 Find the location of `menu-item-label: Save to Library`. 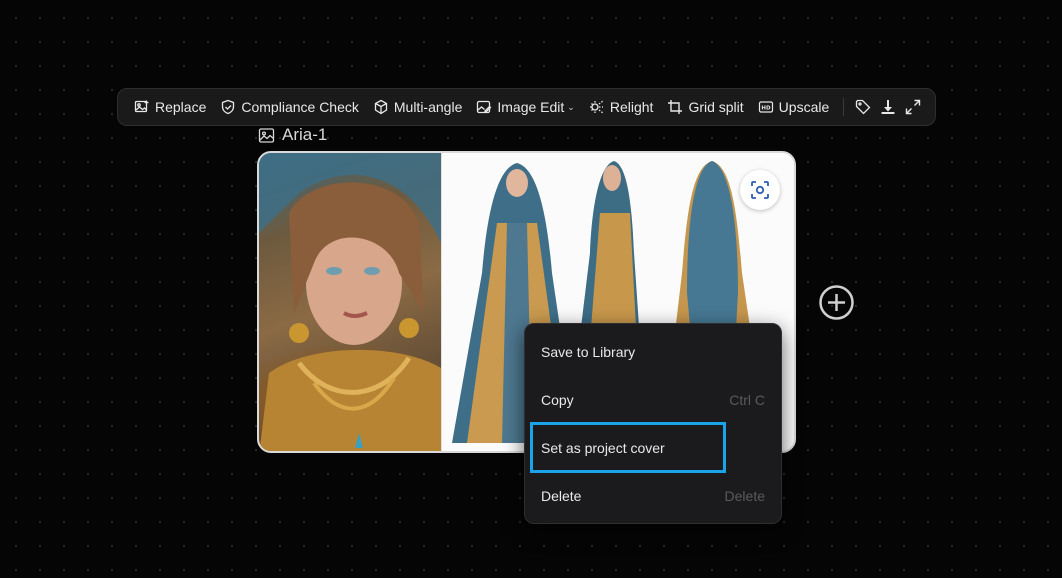

menu-item-label: Save to Library is located at coordinates (588, 352).